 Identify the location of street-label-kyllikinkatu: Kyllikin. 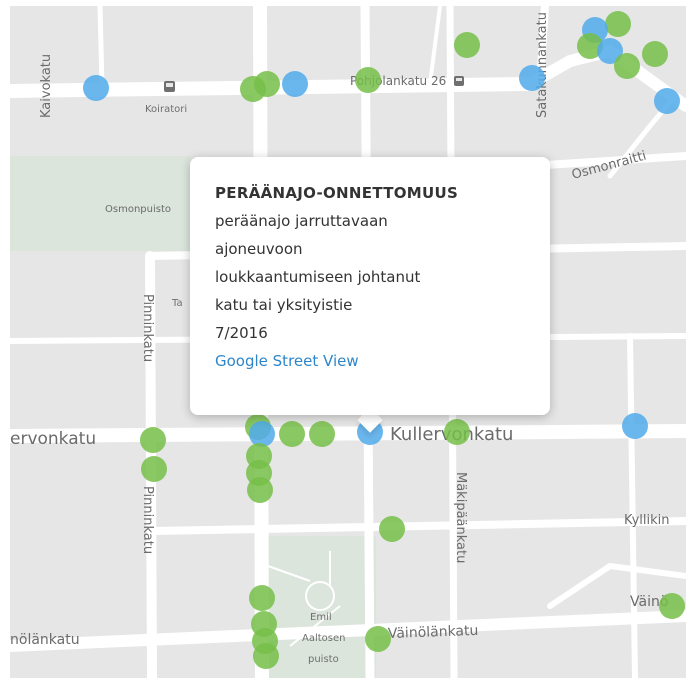
(647, 520).